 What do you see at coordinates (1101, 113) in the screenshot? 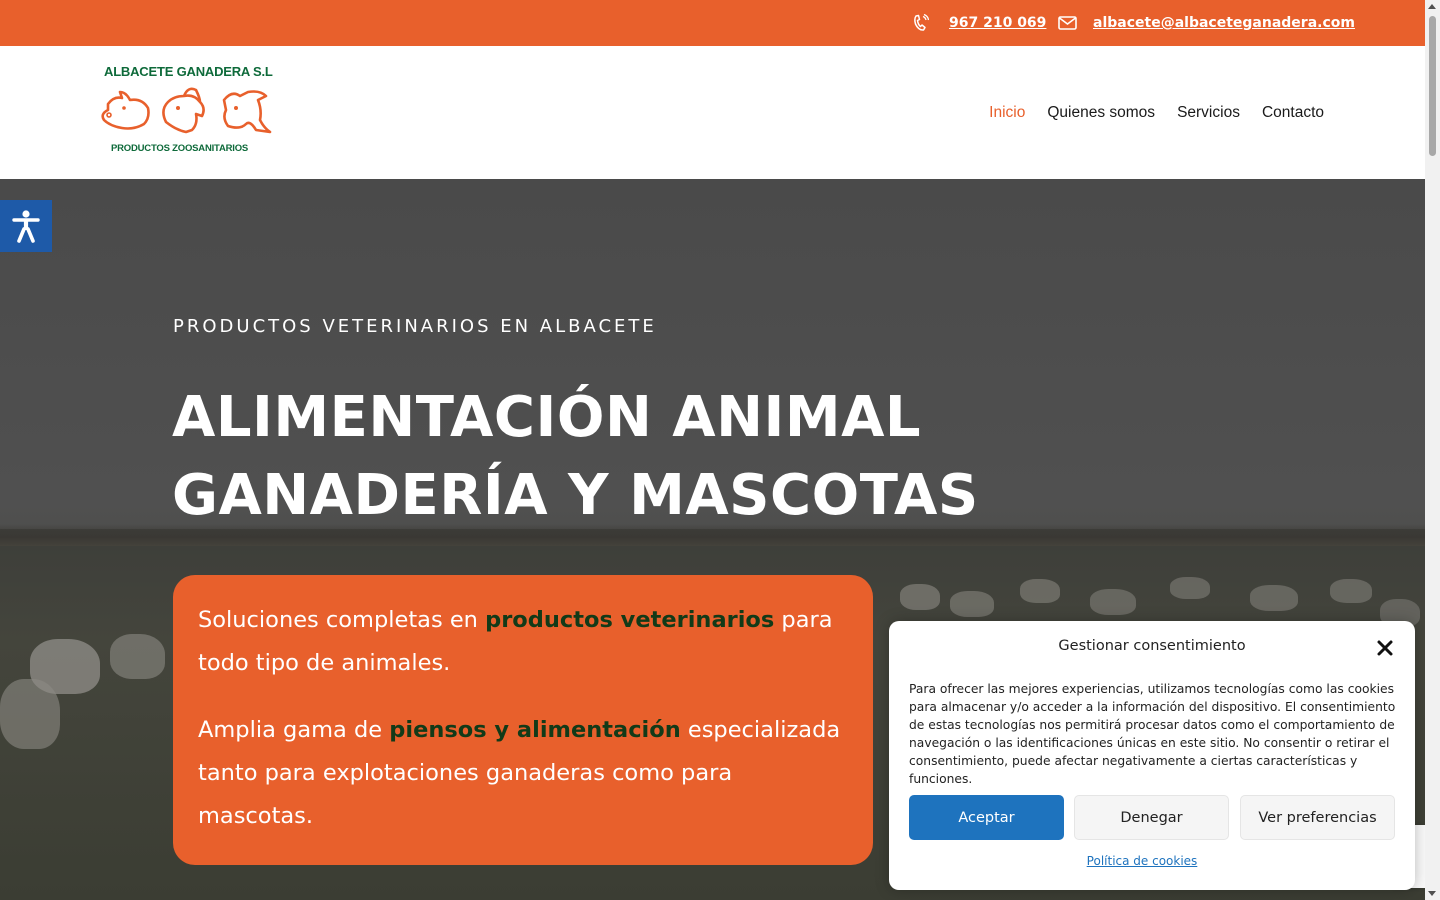
I see `nav-item-quienes-somos: Quienes somos` at bounding box center [1101, 113].